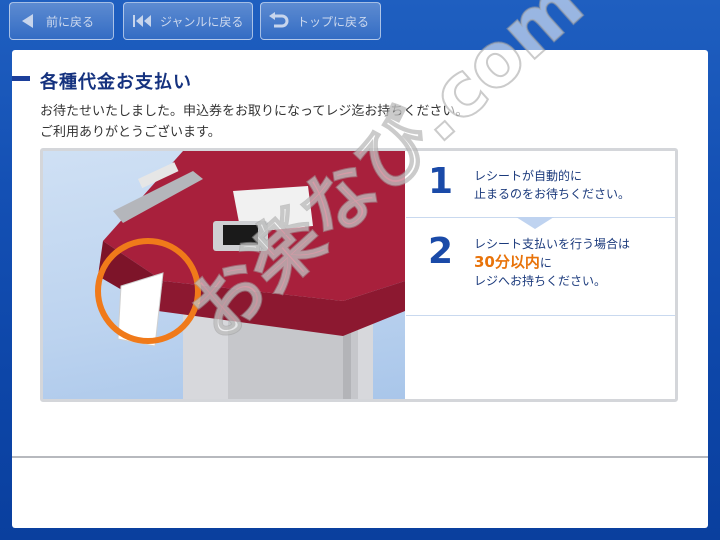 The width and height of the screenshot is (720, 540). I want to click on top-navigation: 前に戻る ジャンルに戻る トップに戻る, so click(360, 22).